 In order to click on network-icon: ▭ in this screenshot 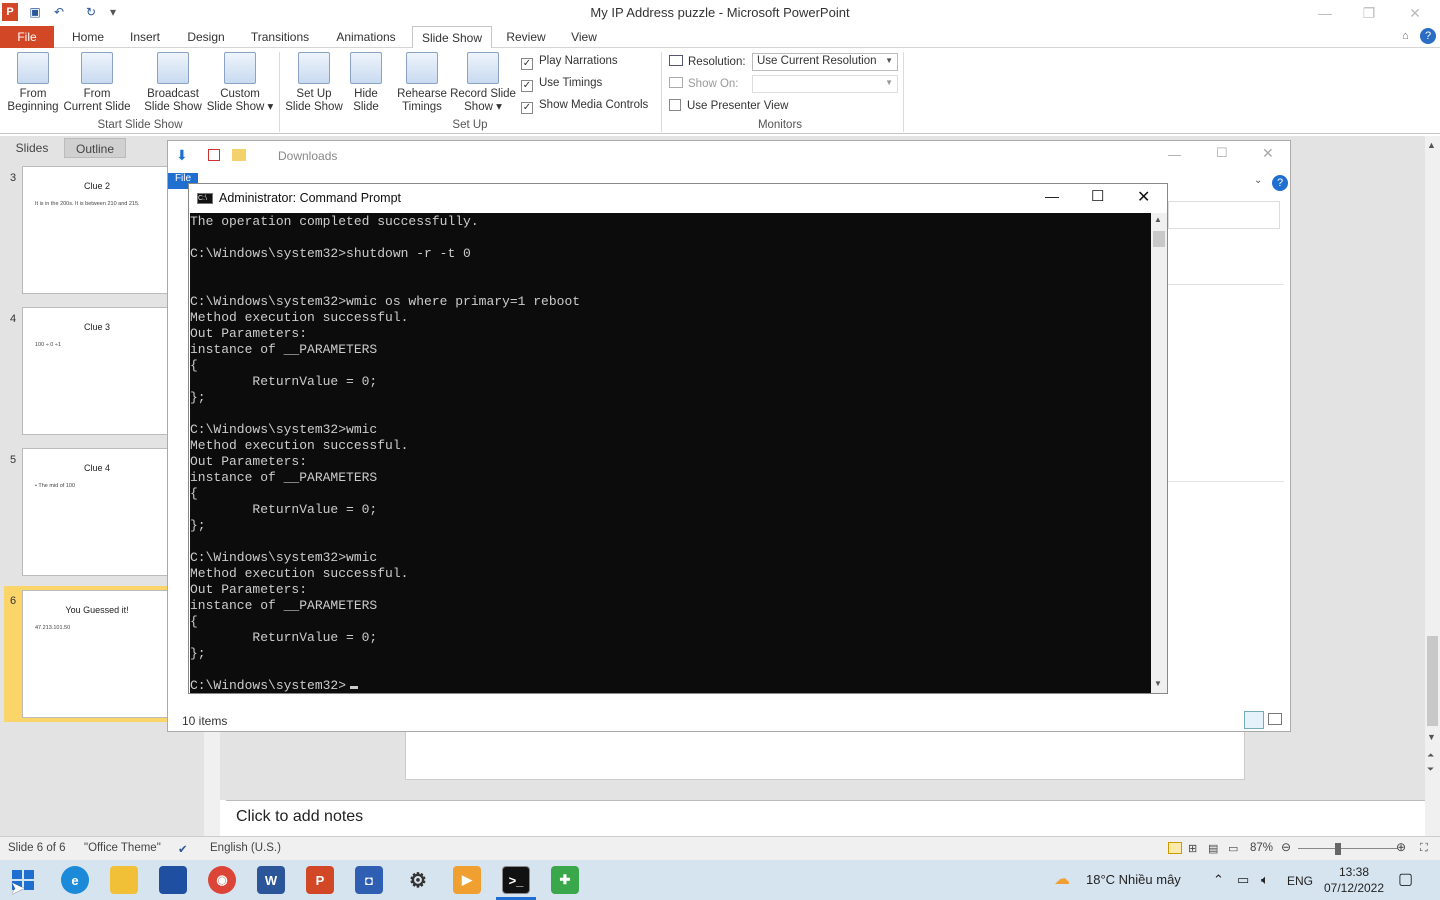, I will do `click(1243, 880)`.